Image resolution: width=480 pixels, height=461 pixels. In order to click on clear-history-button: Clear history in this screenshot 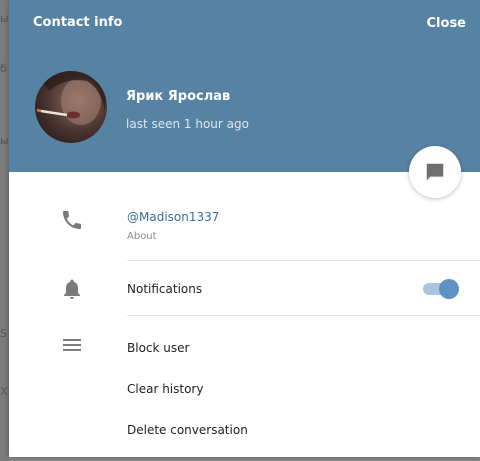, I will do `click(165, 389)`.